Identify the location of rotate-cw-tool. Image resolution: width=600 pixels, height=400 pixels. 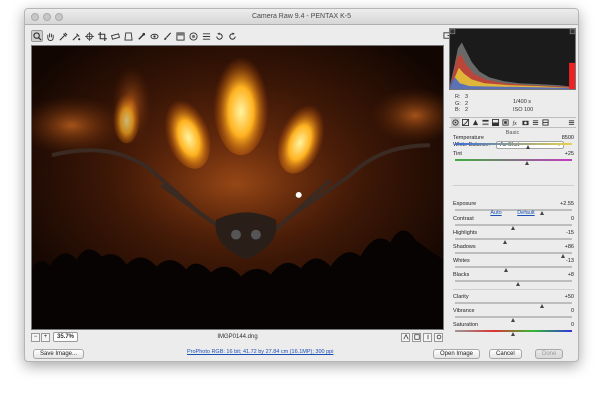
(232, 36).